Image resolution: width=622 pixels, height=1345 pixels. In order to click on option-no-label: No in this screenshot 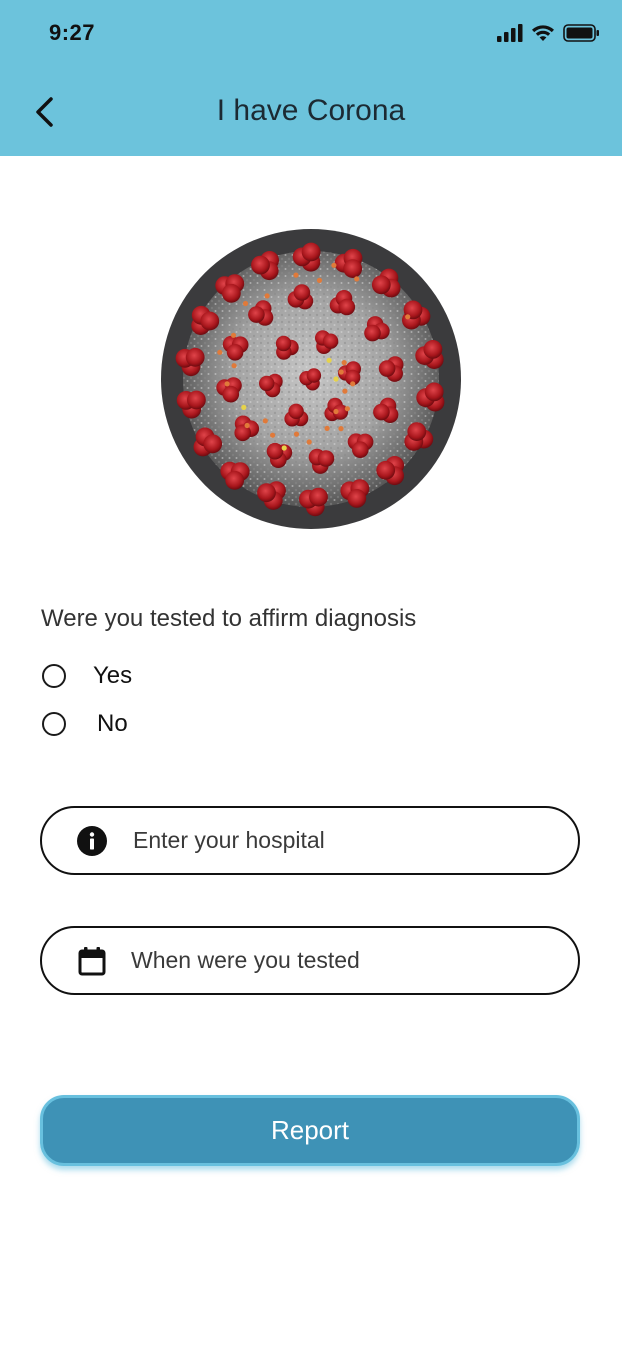, I will do `click(112, 723)`.